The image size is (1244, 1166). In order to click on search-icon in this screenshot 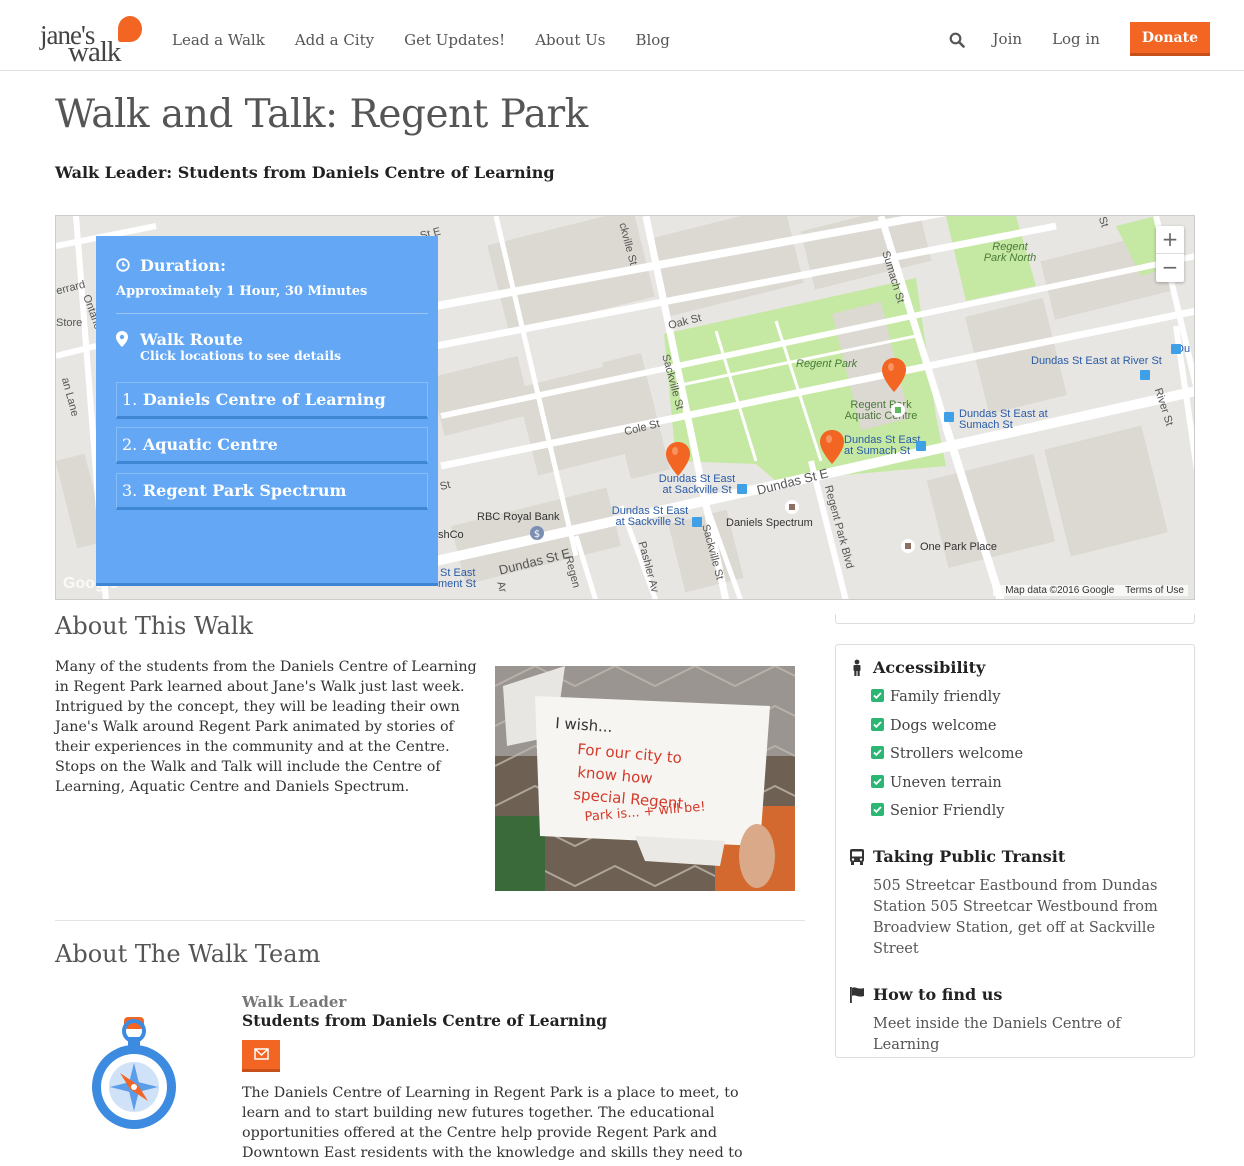, I will do `click(957, 40)`.